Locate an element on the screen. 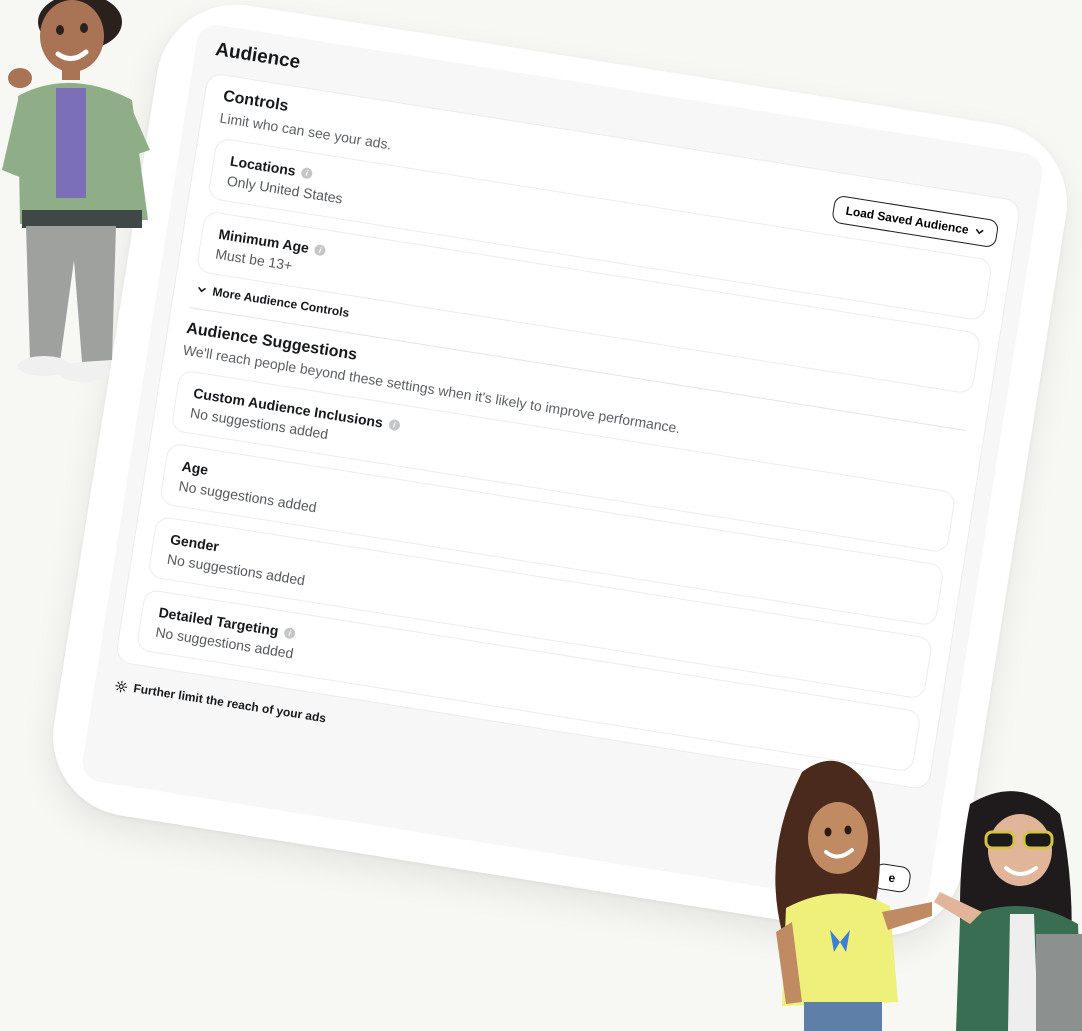 The width and height of the screenshot is (1082, 1031). avatar-boy is located at coordinates (80, 195).